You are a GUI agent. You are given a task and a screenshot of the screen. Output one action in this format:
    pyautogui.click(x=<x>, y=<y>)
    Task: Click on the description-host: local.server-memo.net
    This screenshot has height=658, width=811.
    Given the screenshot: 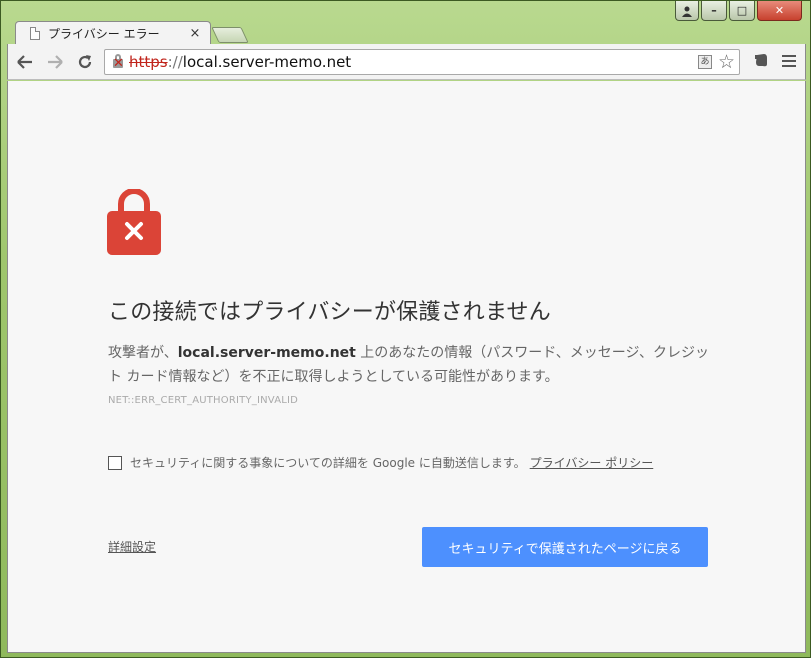 What is the action you would take?
    pyautogui.click(x=266, y=353)
    